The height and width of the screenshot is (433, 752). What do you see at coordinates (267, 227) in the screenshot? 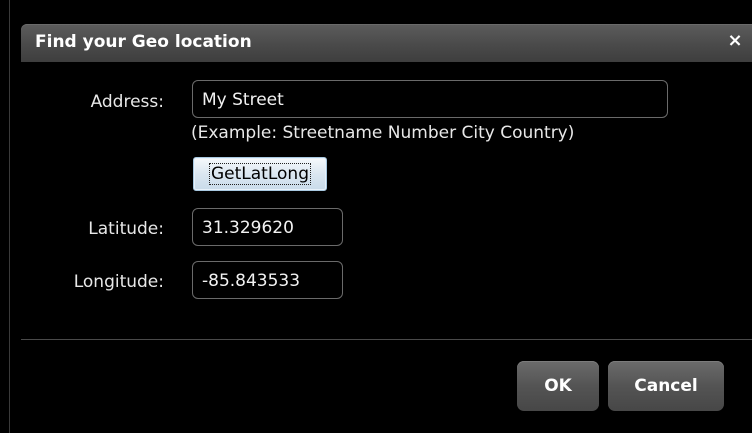
I see `latitude-field: 31.329620` at bounding box center [267, 227].